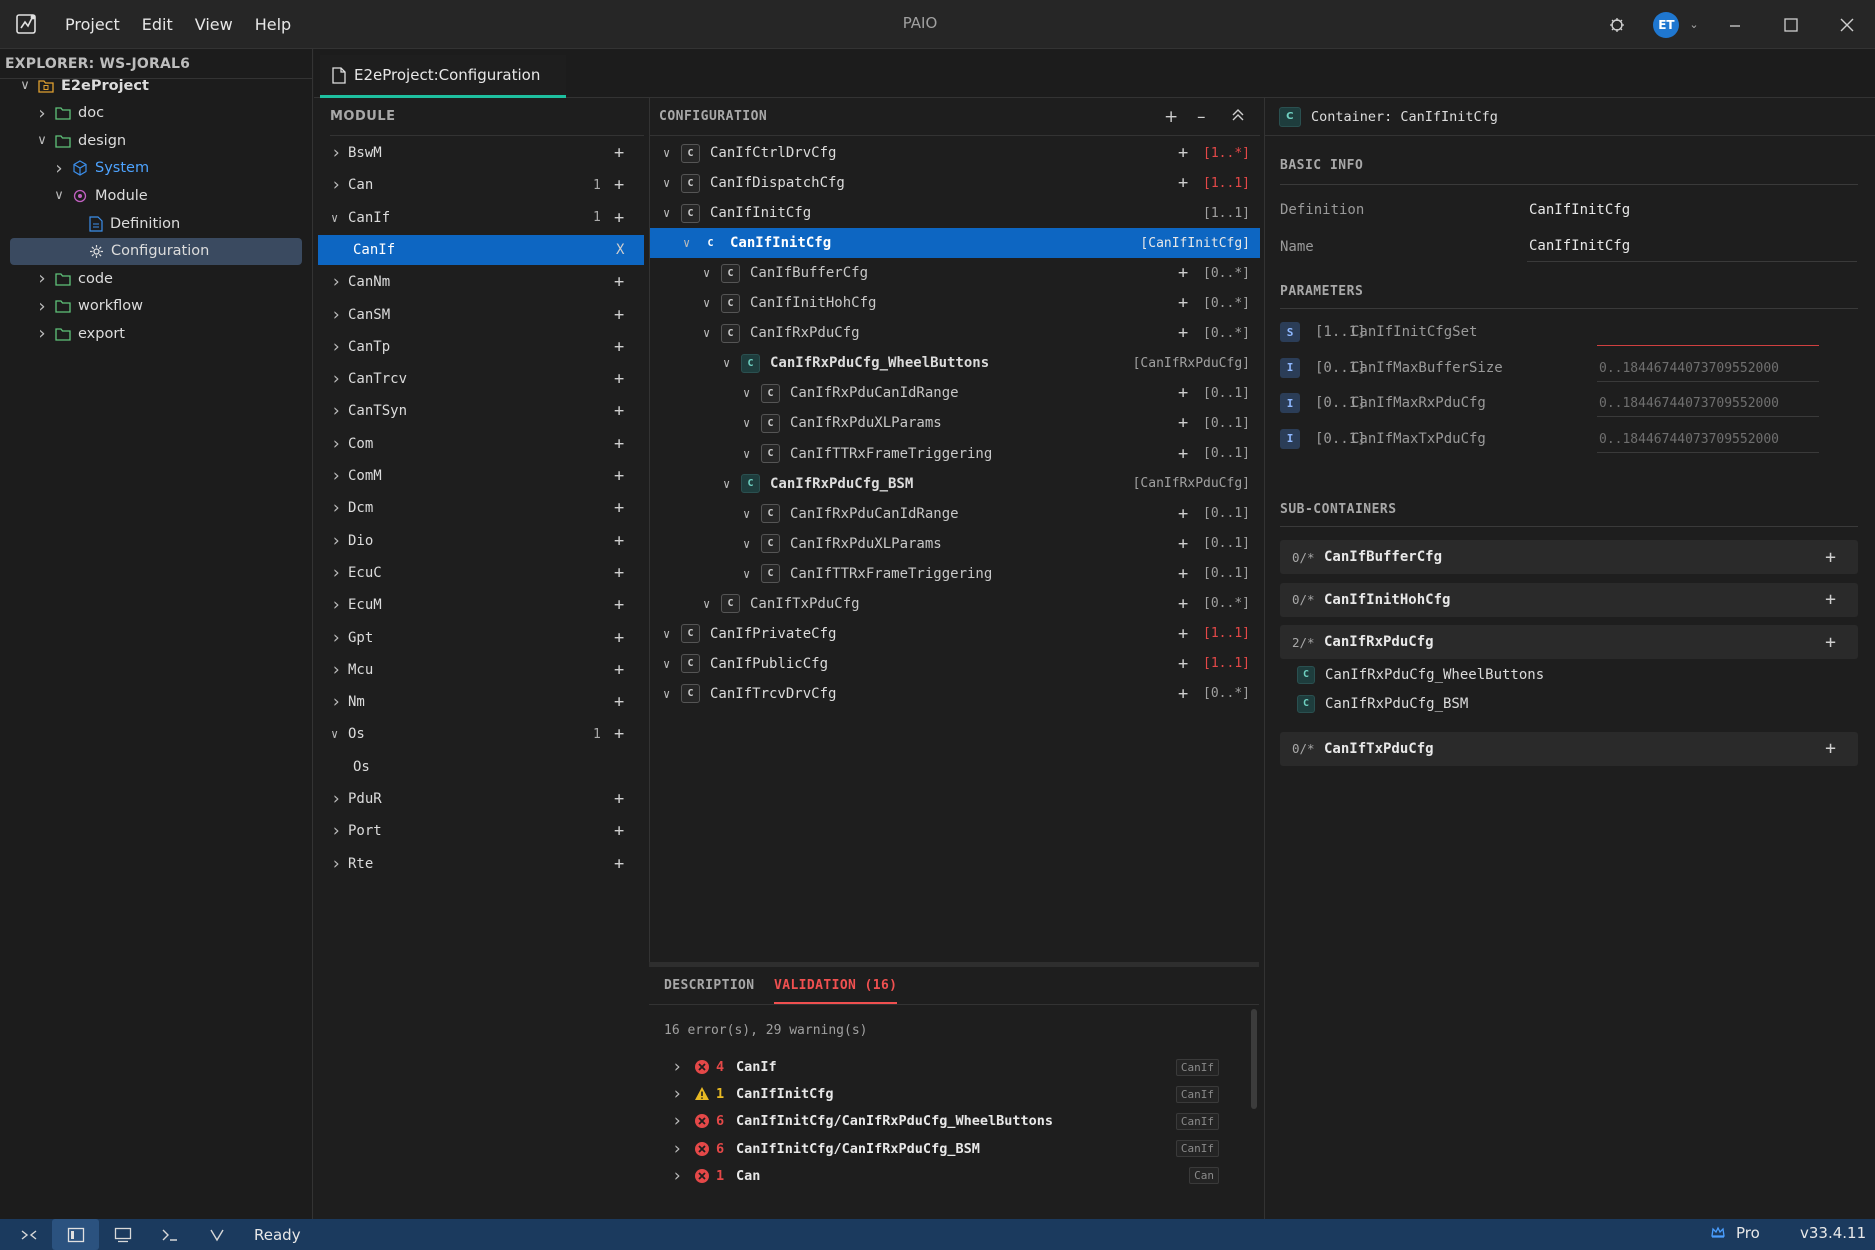 The image size is (1875, 1250). Describe the element at coordinates (481, 638) in the screenshot. I see `module-item-gpt: › Gpt +` at that location.